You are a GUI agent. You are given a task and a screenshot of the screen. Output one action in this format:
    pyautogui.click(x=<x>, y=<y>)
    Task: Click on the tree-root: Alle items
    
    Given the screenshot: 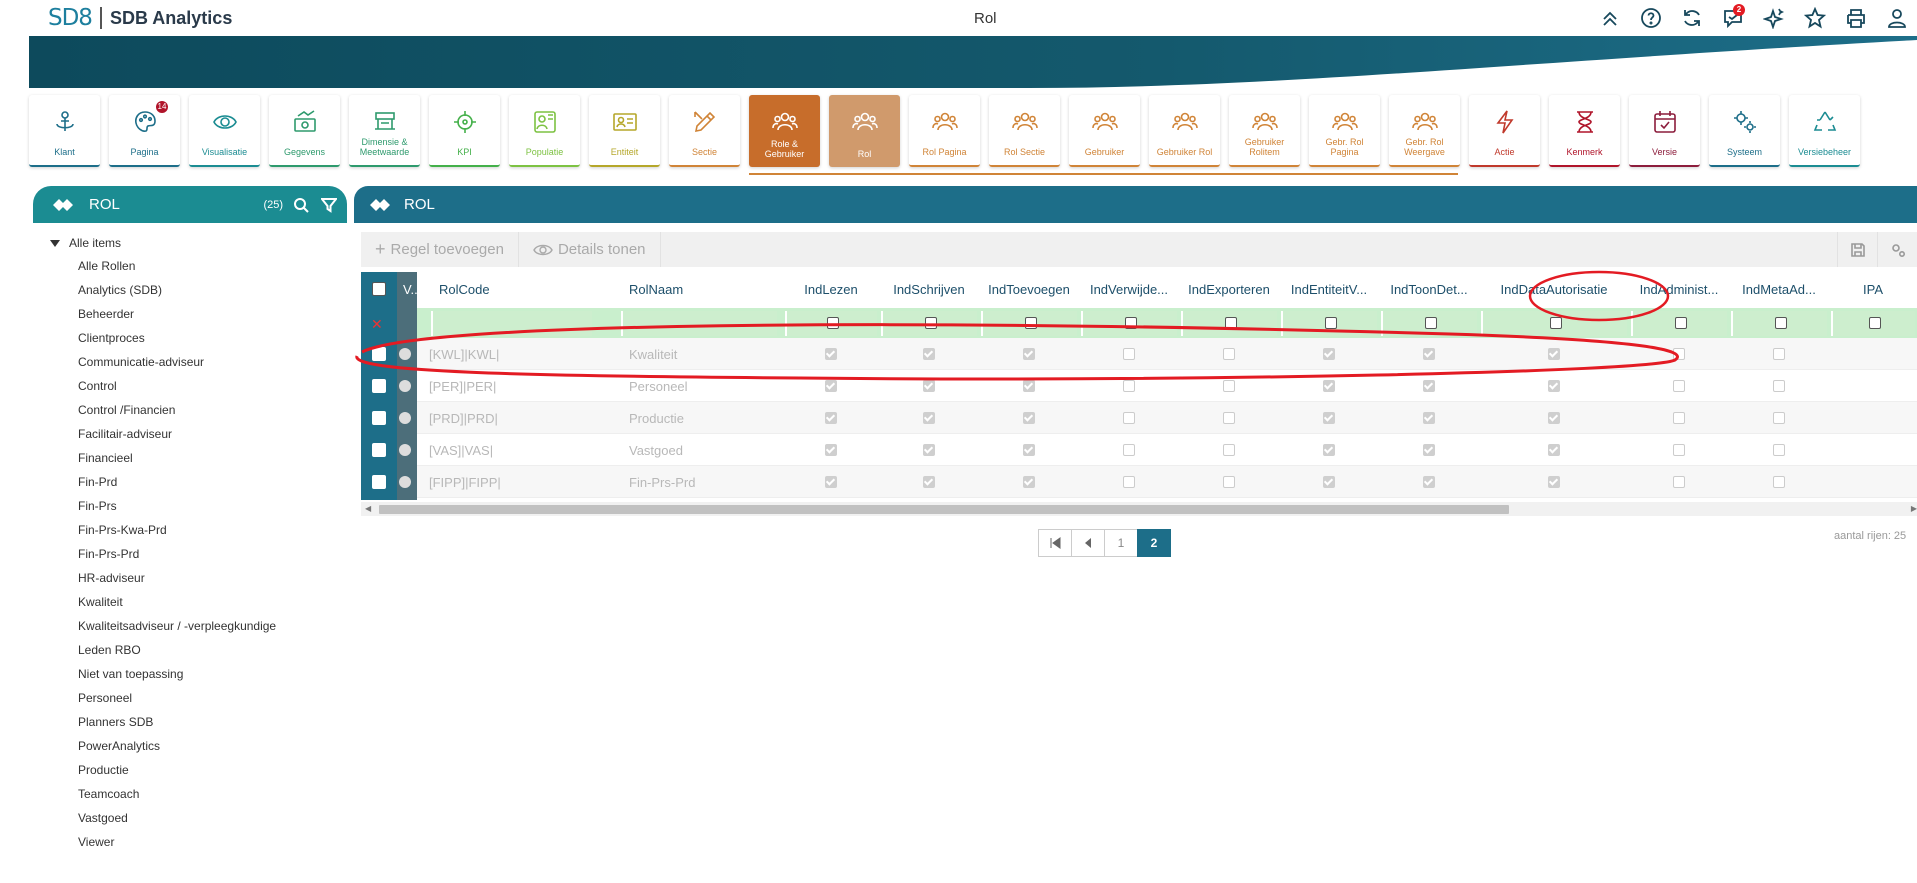 What is the action you would take?
    pyautogui.click(x=85, y=243)
    